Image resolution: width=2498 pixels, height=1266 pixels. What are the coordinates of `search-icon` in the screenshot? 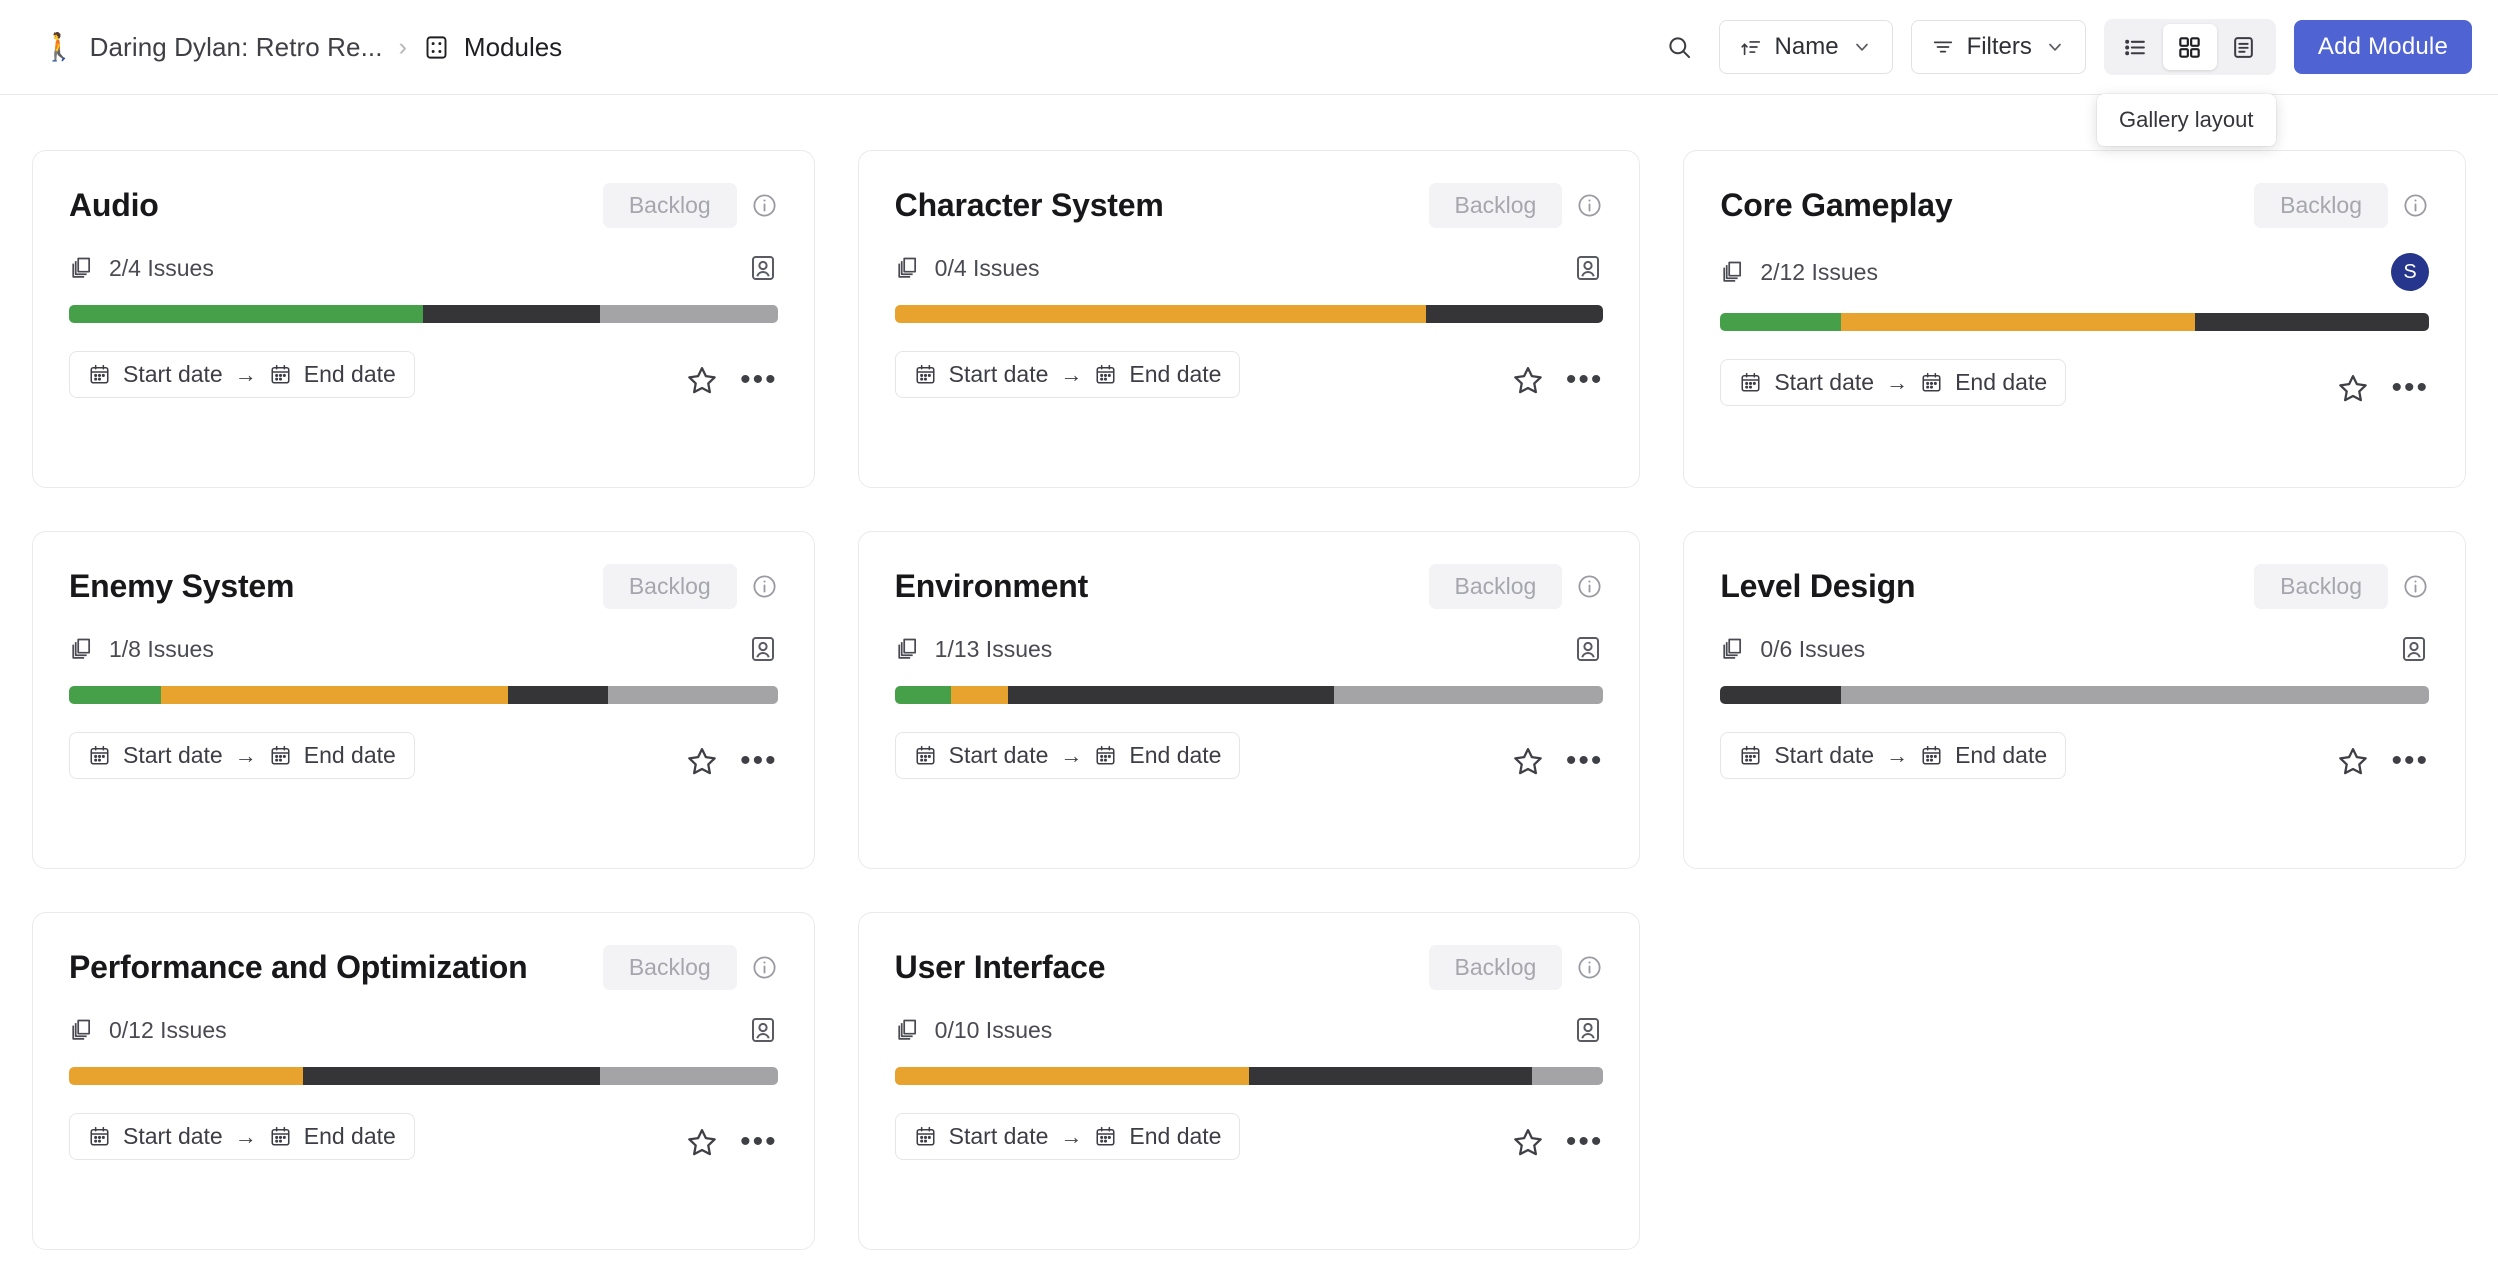 It's located at (1679, 47).